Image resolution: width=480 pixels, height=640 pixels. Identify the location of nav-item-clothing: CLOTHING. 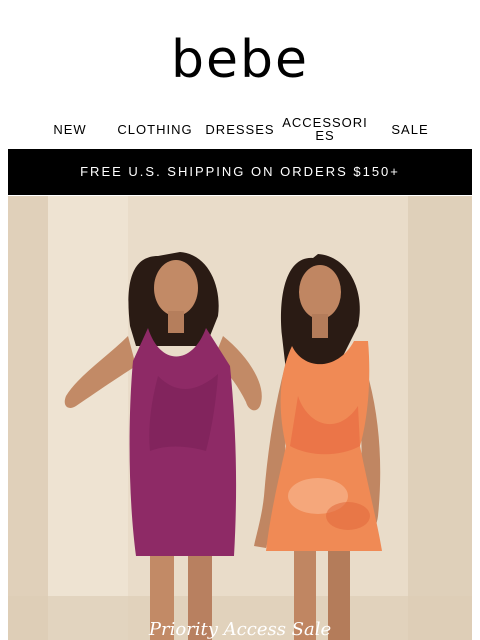
(155, 129).